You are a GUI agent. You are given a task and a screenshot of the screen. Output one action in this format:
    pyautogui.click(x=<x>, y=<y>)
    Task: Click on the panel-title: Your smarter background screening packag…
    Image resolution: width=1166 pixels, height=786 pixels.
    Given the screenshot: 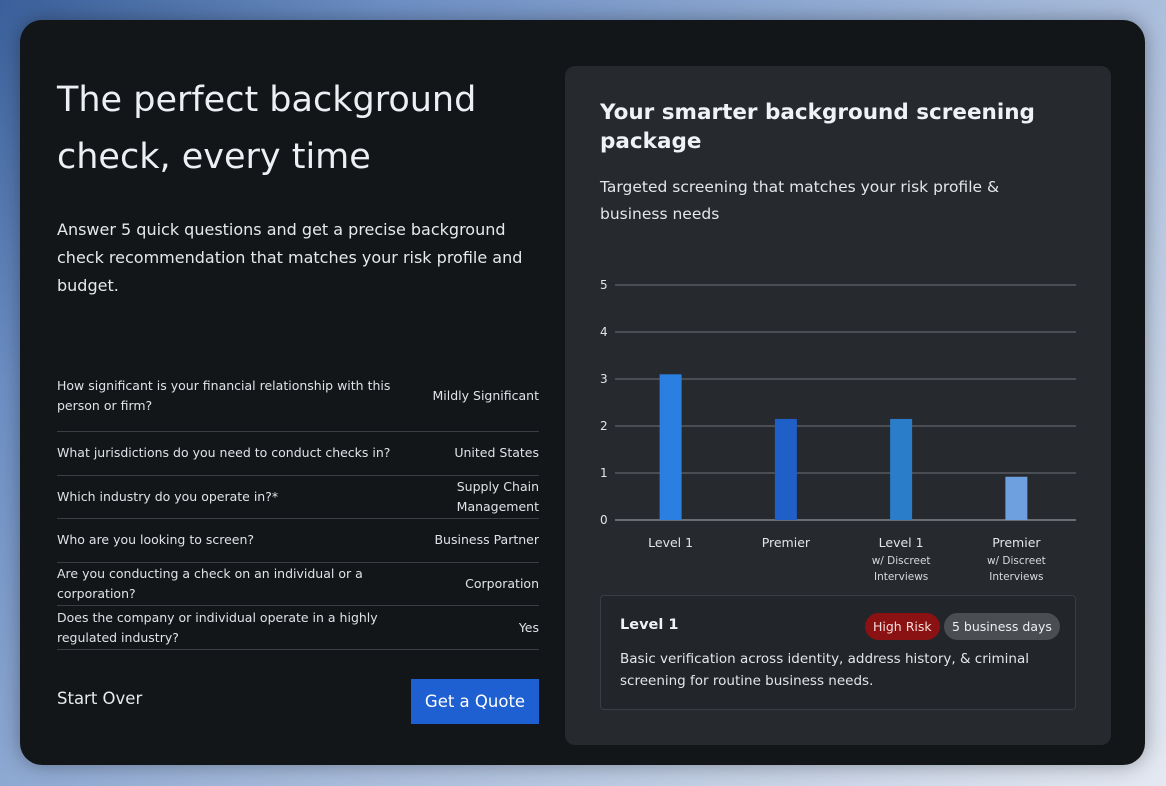 What is the action you would take?
    pyautogui.click(x=817, y=127)
    